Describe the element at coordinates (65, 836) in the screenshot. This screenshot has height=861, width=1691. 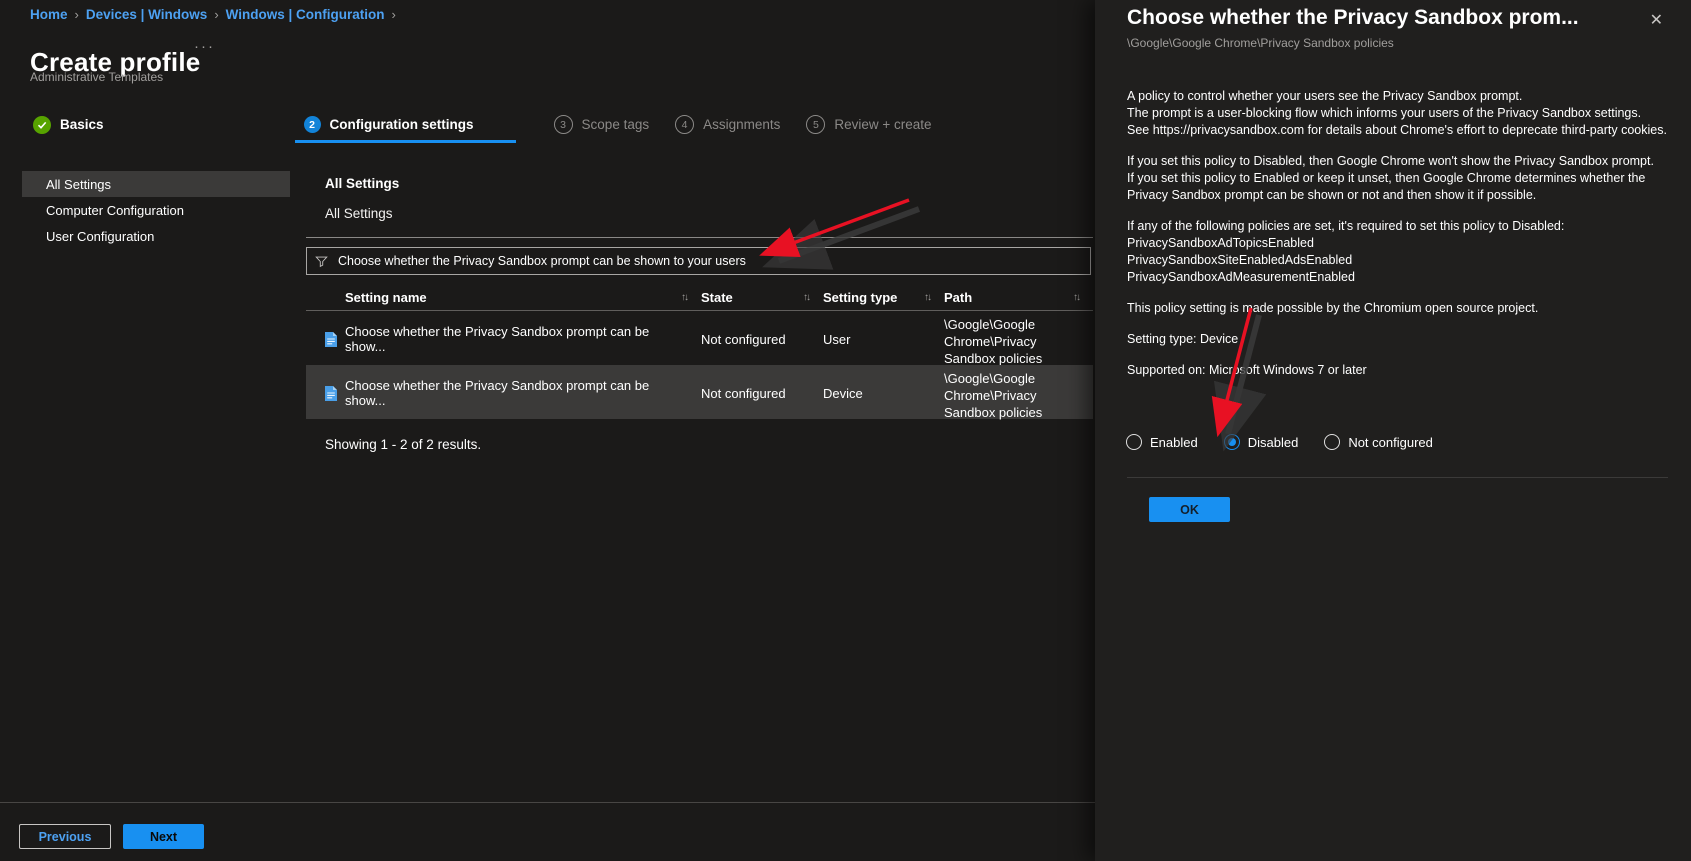
I see `previous-button: Previous` at that location.